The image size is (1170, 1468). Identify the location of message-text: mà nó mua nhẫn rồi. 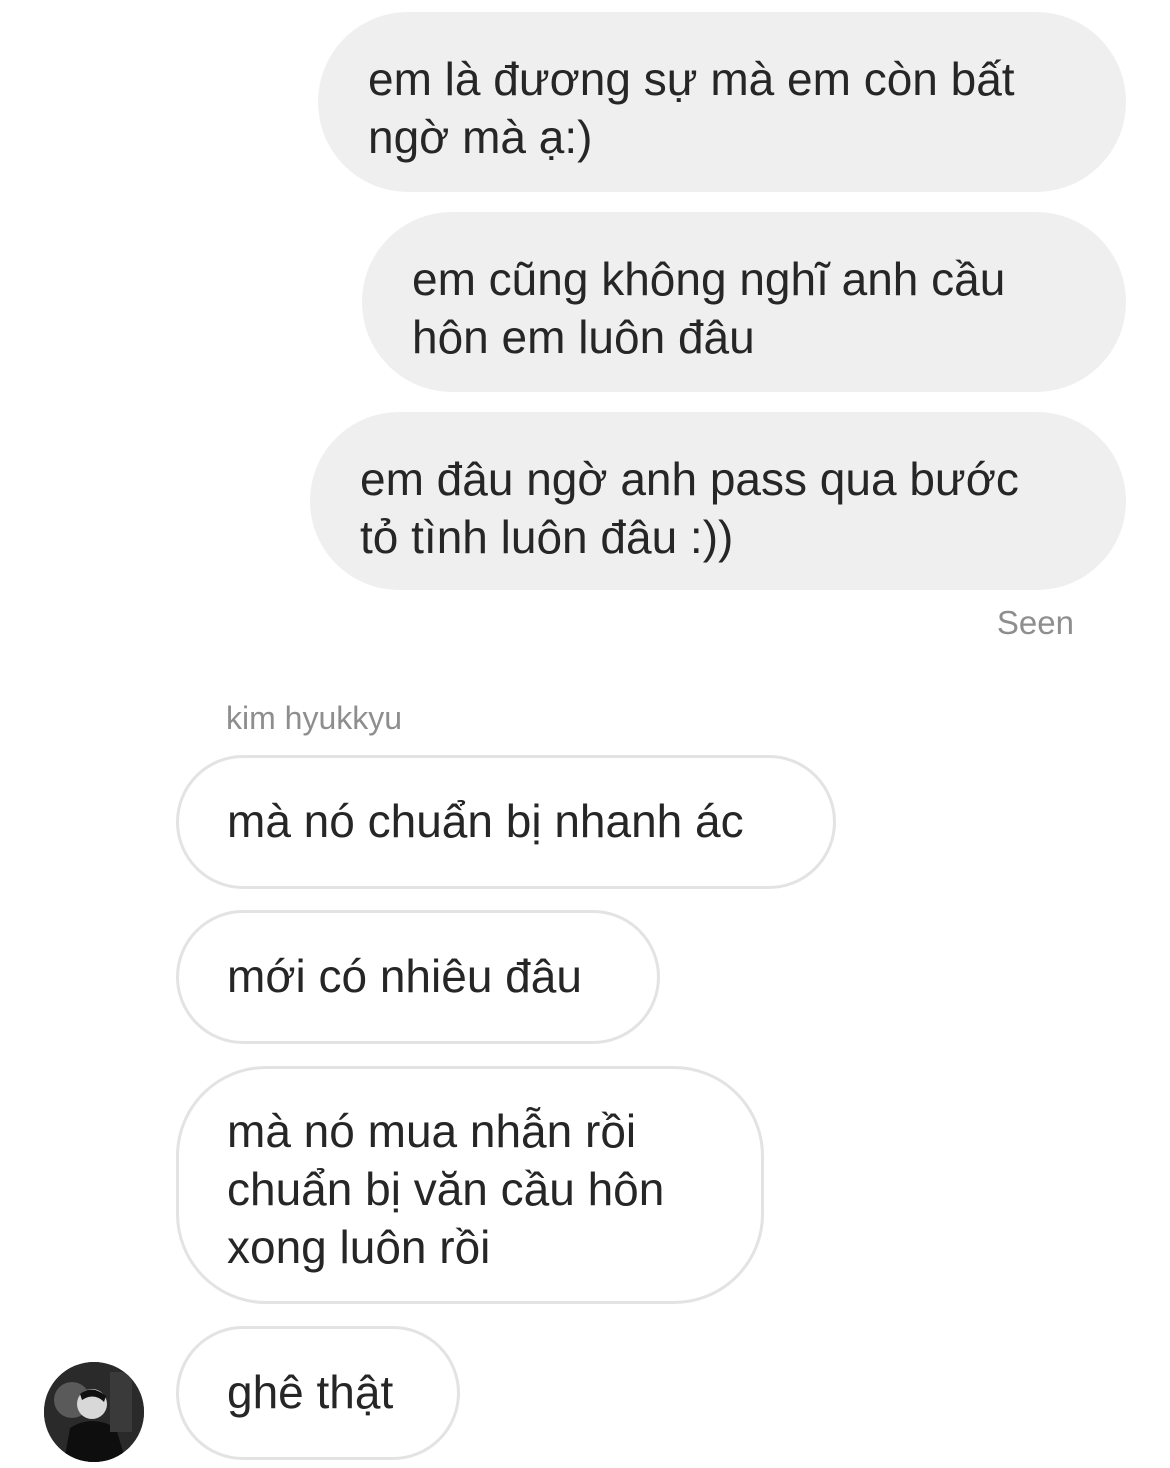
(432, 1131).